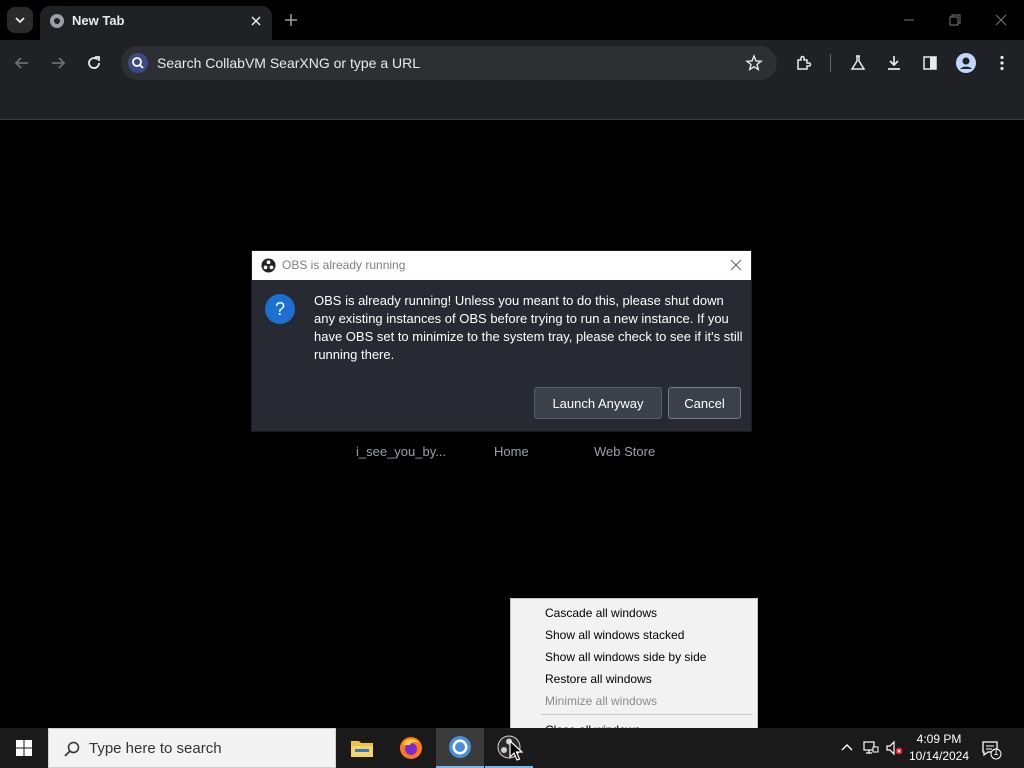  Describe the element at coordinates (598, 403) in the screenshot. I see `launch-anyway-button: Launch Anyway` at that location.